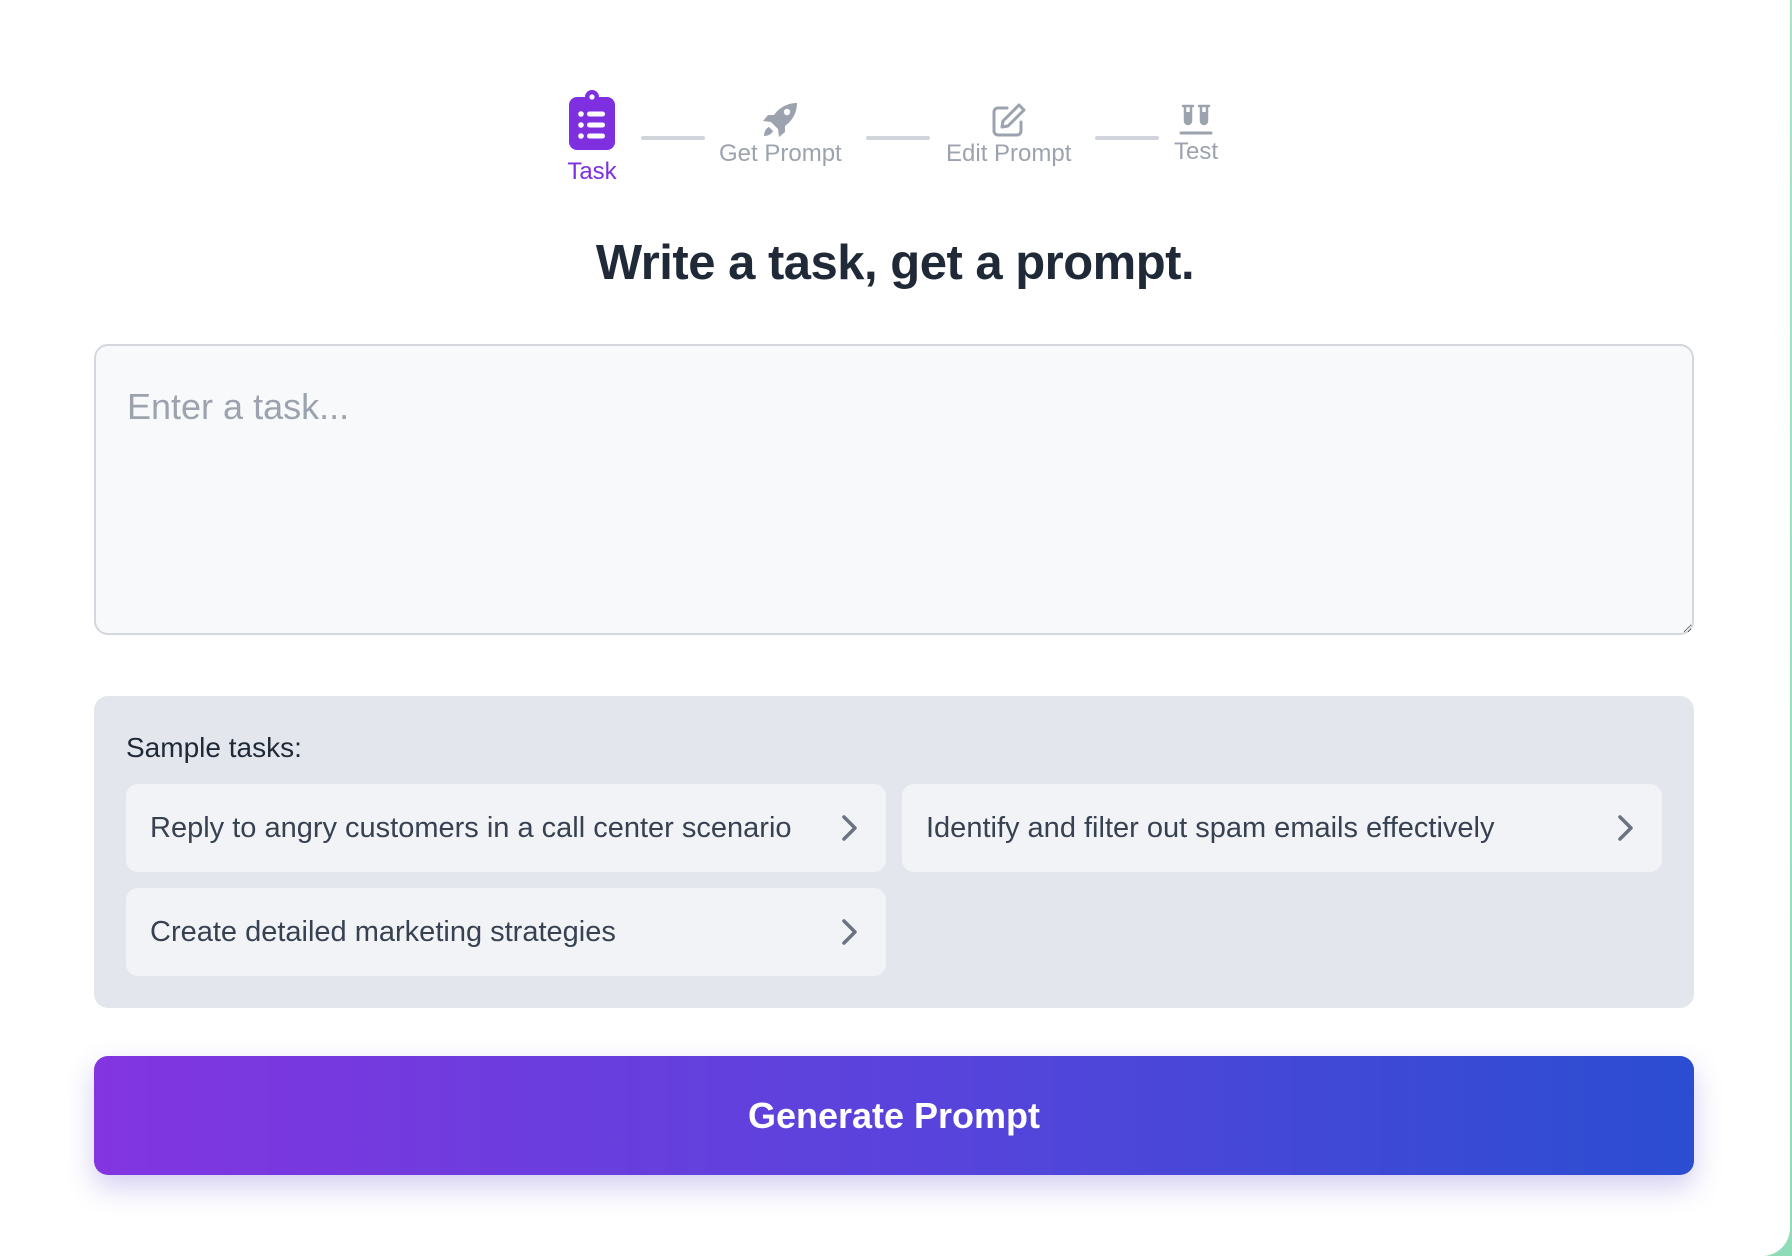 The width and height of the screenshot is (1792, 1256). I want to click on step-task: Task, so click(592, 138).